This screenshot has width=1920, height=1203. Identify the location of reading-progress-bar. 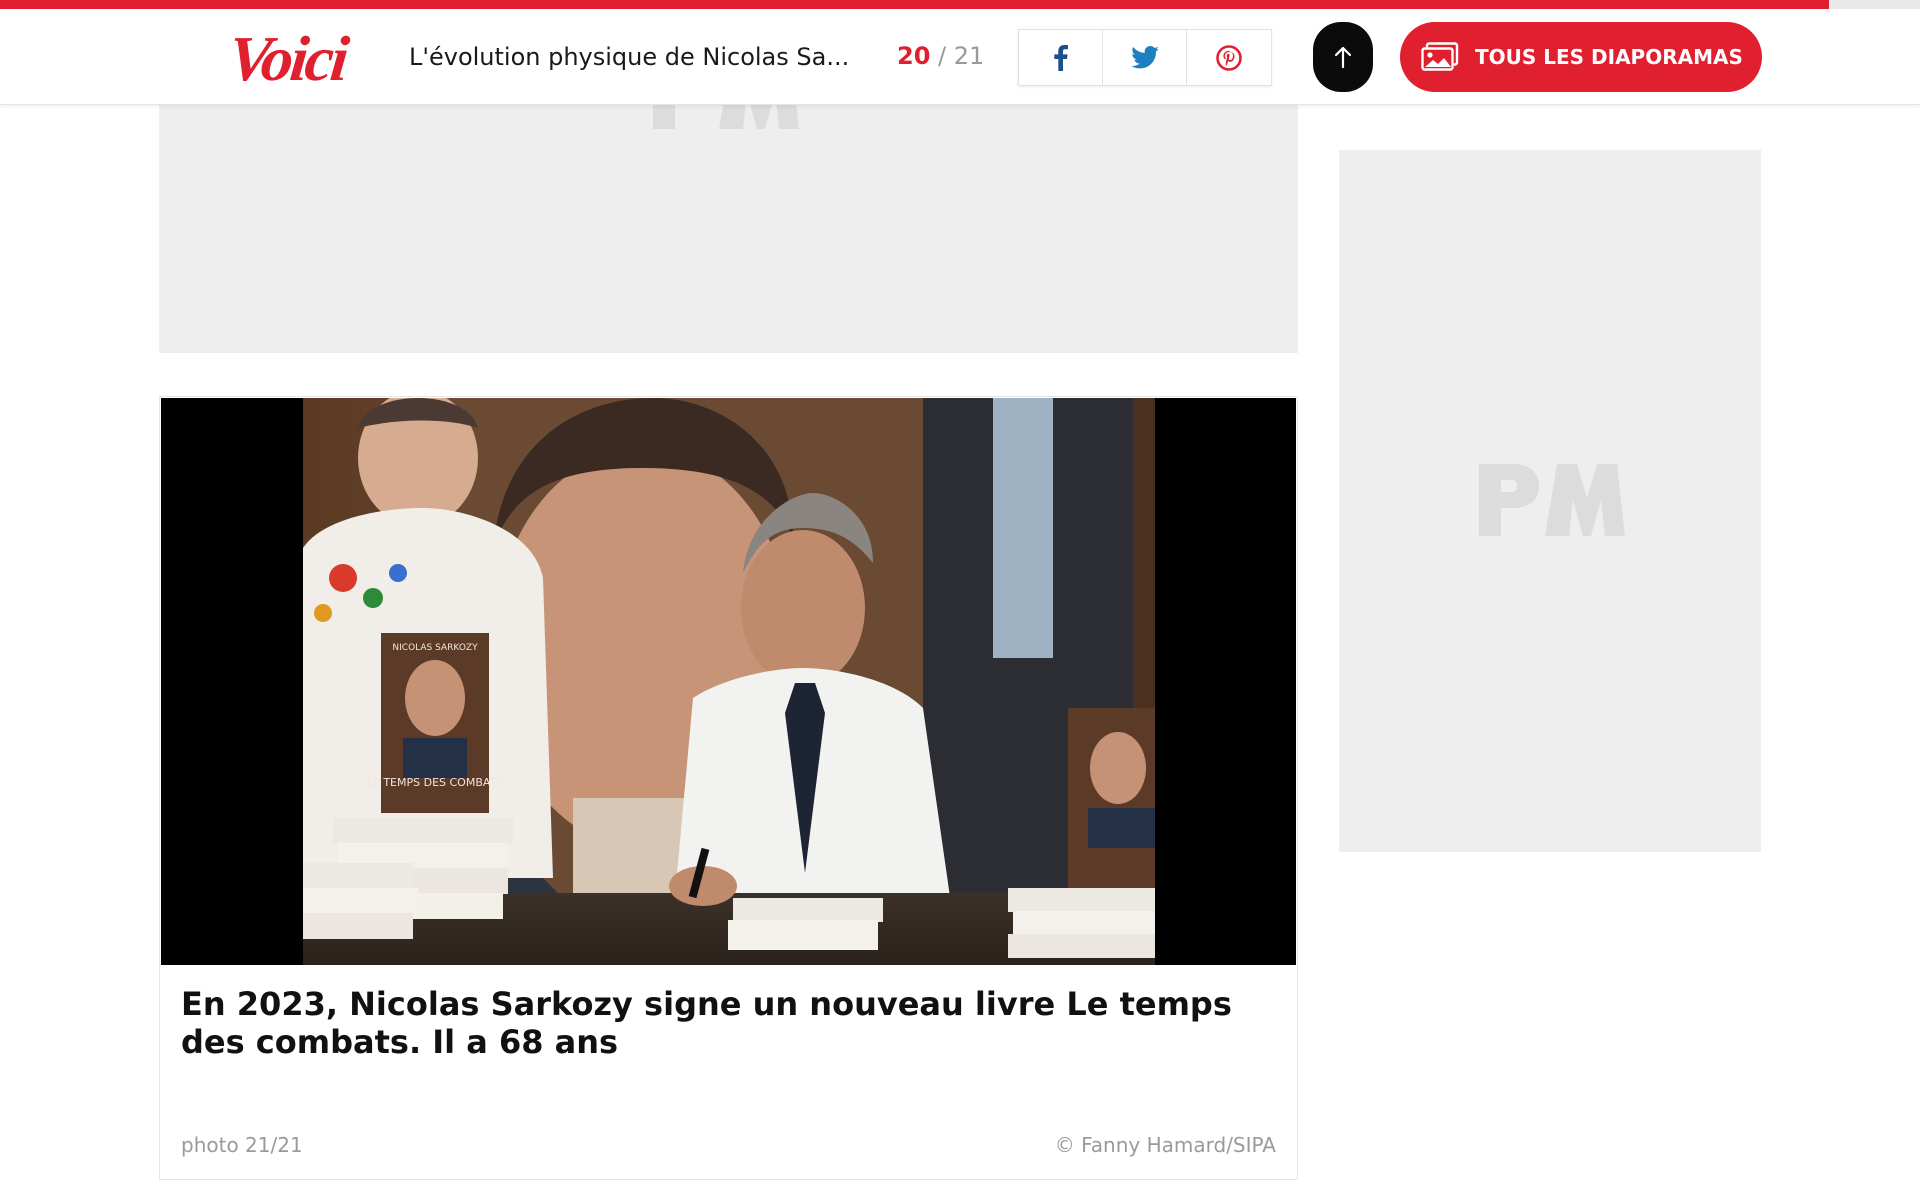
(960, 4).